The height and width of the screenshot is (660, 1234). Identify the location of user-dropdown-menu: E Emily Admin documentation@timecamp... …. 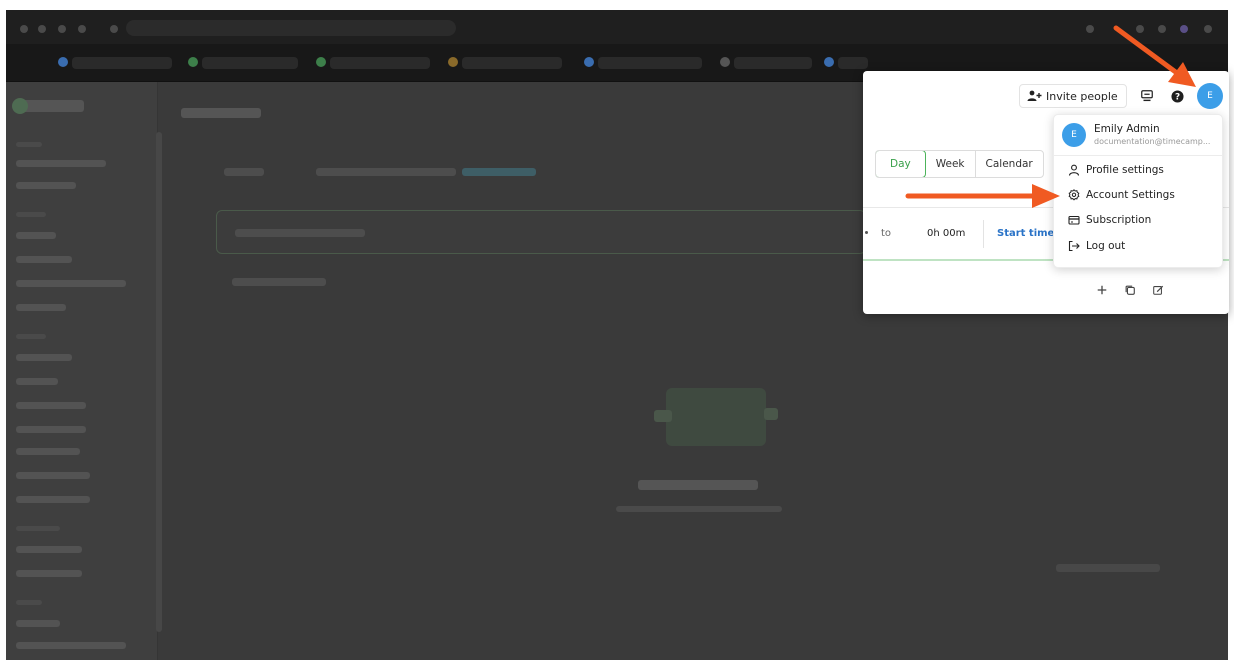
(1138, 191).